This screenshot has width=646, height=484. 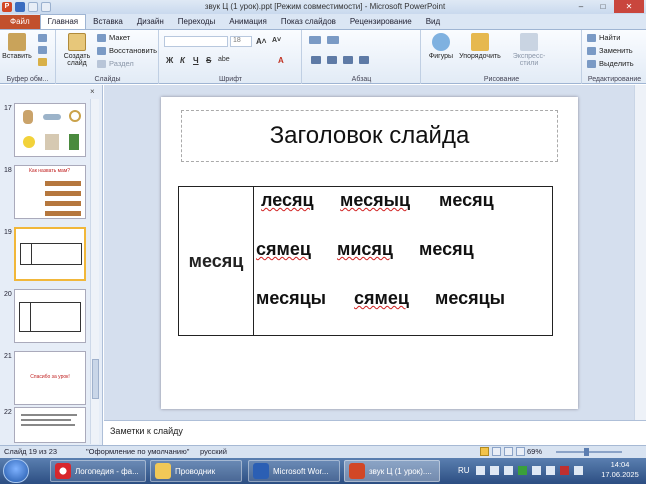 What do you see at coordinates (75, 116) in the screenshot?
I see `thumb-image` at bounding box center [75, 116].